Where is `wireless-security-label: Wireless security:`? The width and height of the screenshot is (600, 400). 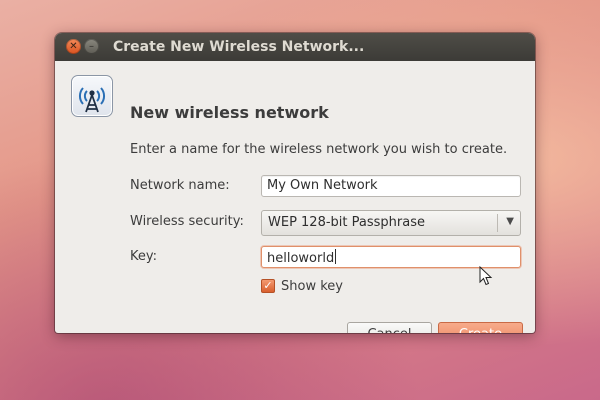
wireless-security-label: Wireless security: is located at coordinates (187, 221).